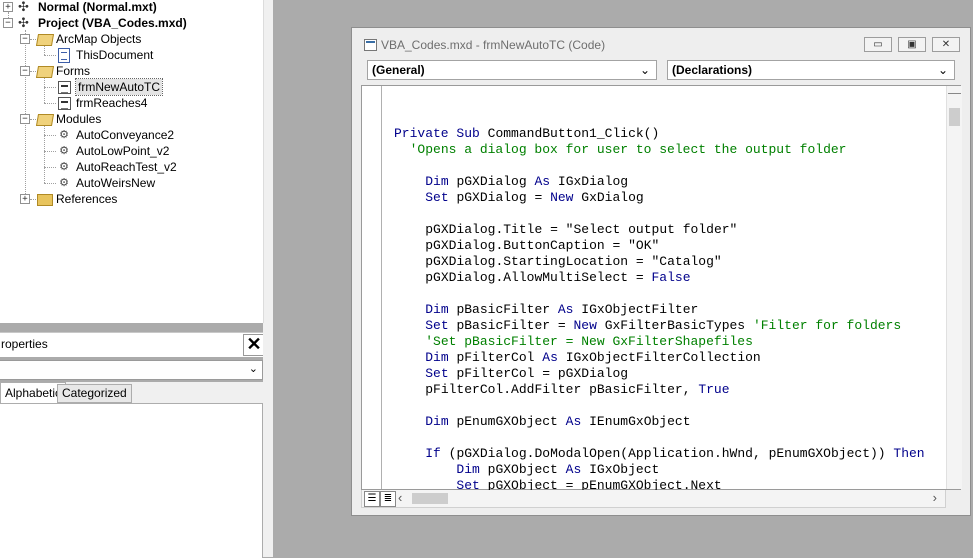  I want to click on tree-item-frmreaches4: frmReaches4, so click(101, 103).